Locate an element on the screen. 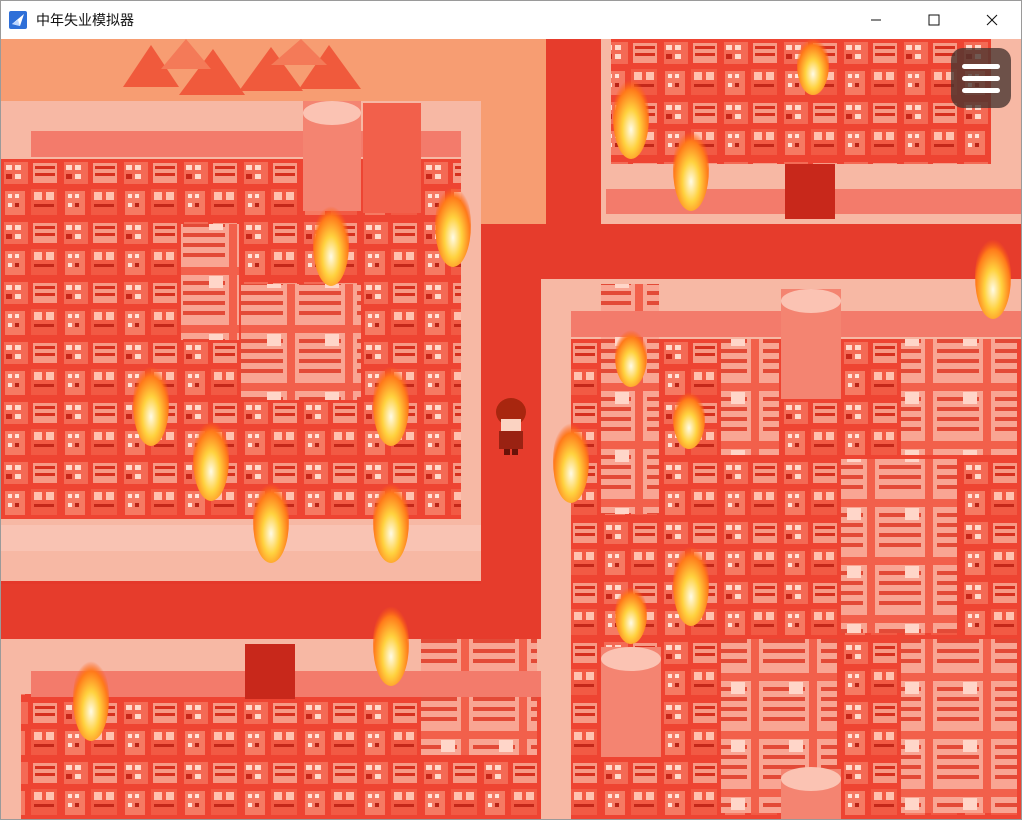  hamburger-menu-icon is located at coordinates (981, 78).